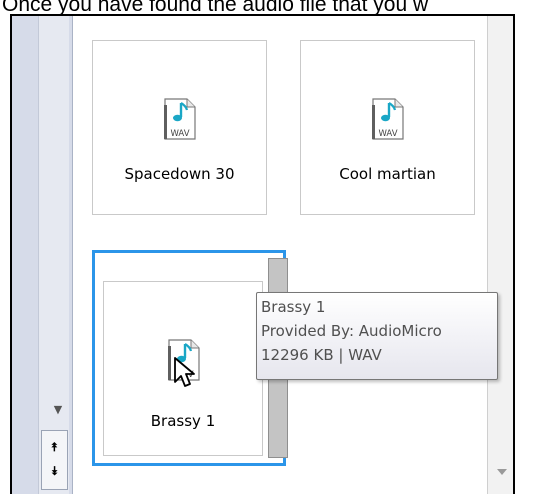 Image resolution: width=537 pixels, height=494 pixels. I want to click on gallery-item-label: Spacedown 30, so click(179, 174).